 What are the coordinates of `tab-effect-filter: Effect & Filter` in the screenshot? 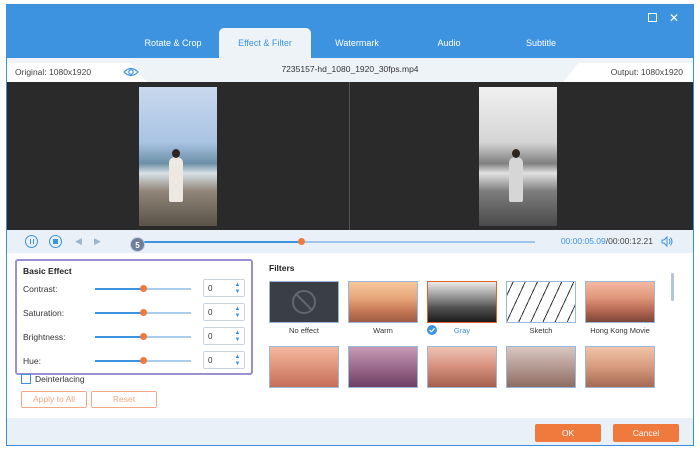 It's located at (265, 43).